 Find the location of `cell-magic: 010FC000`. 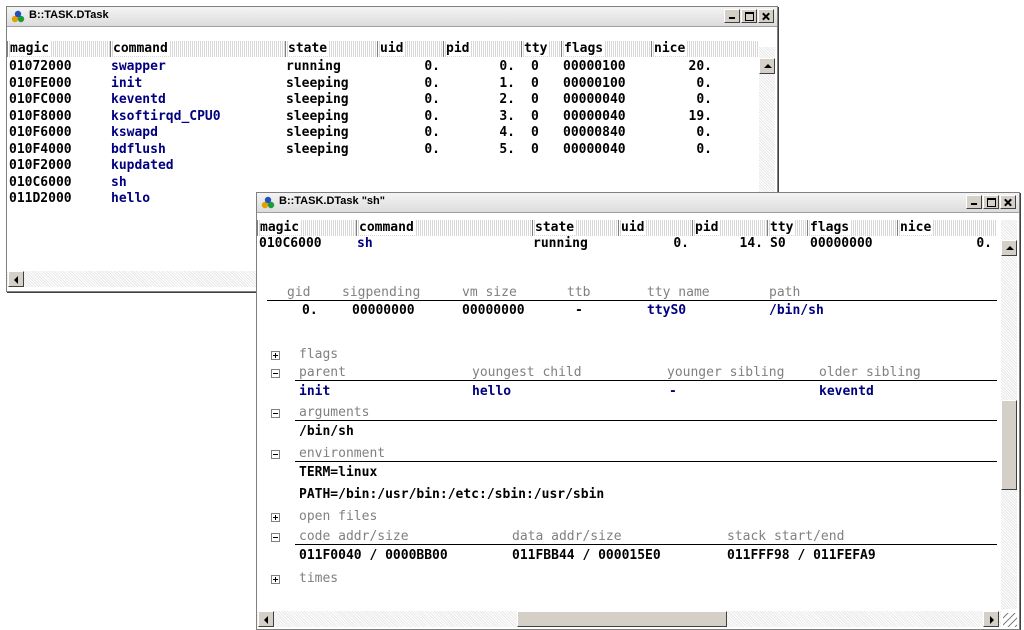

cell-magic: 010FC000 is located at coordinates (40, 99).